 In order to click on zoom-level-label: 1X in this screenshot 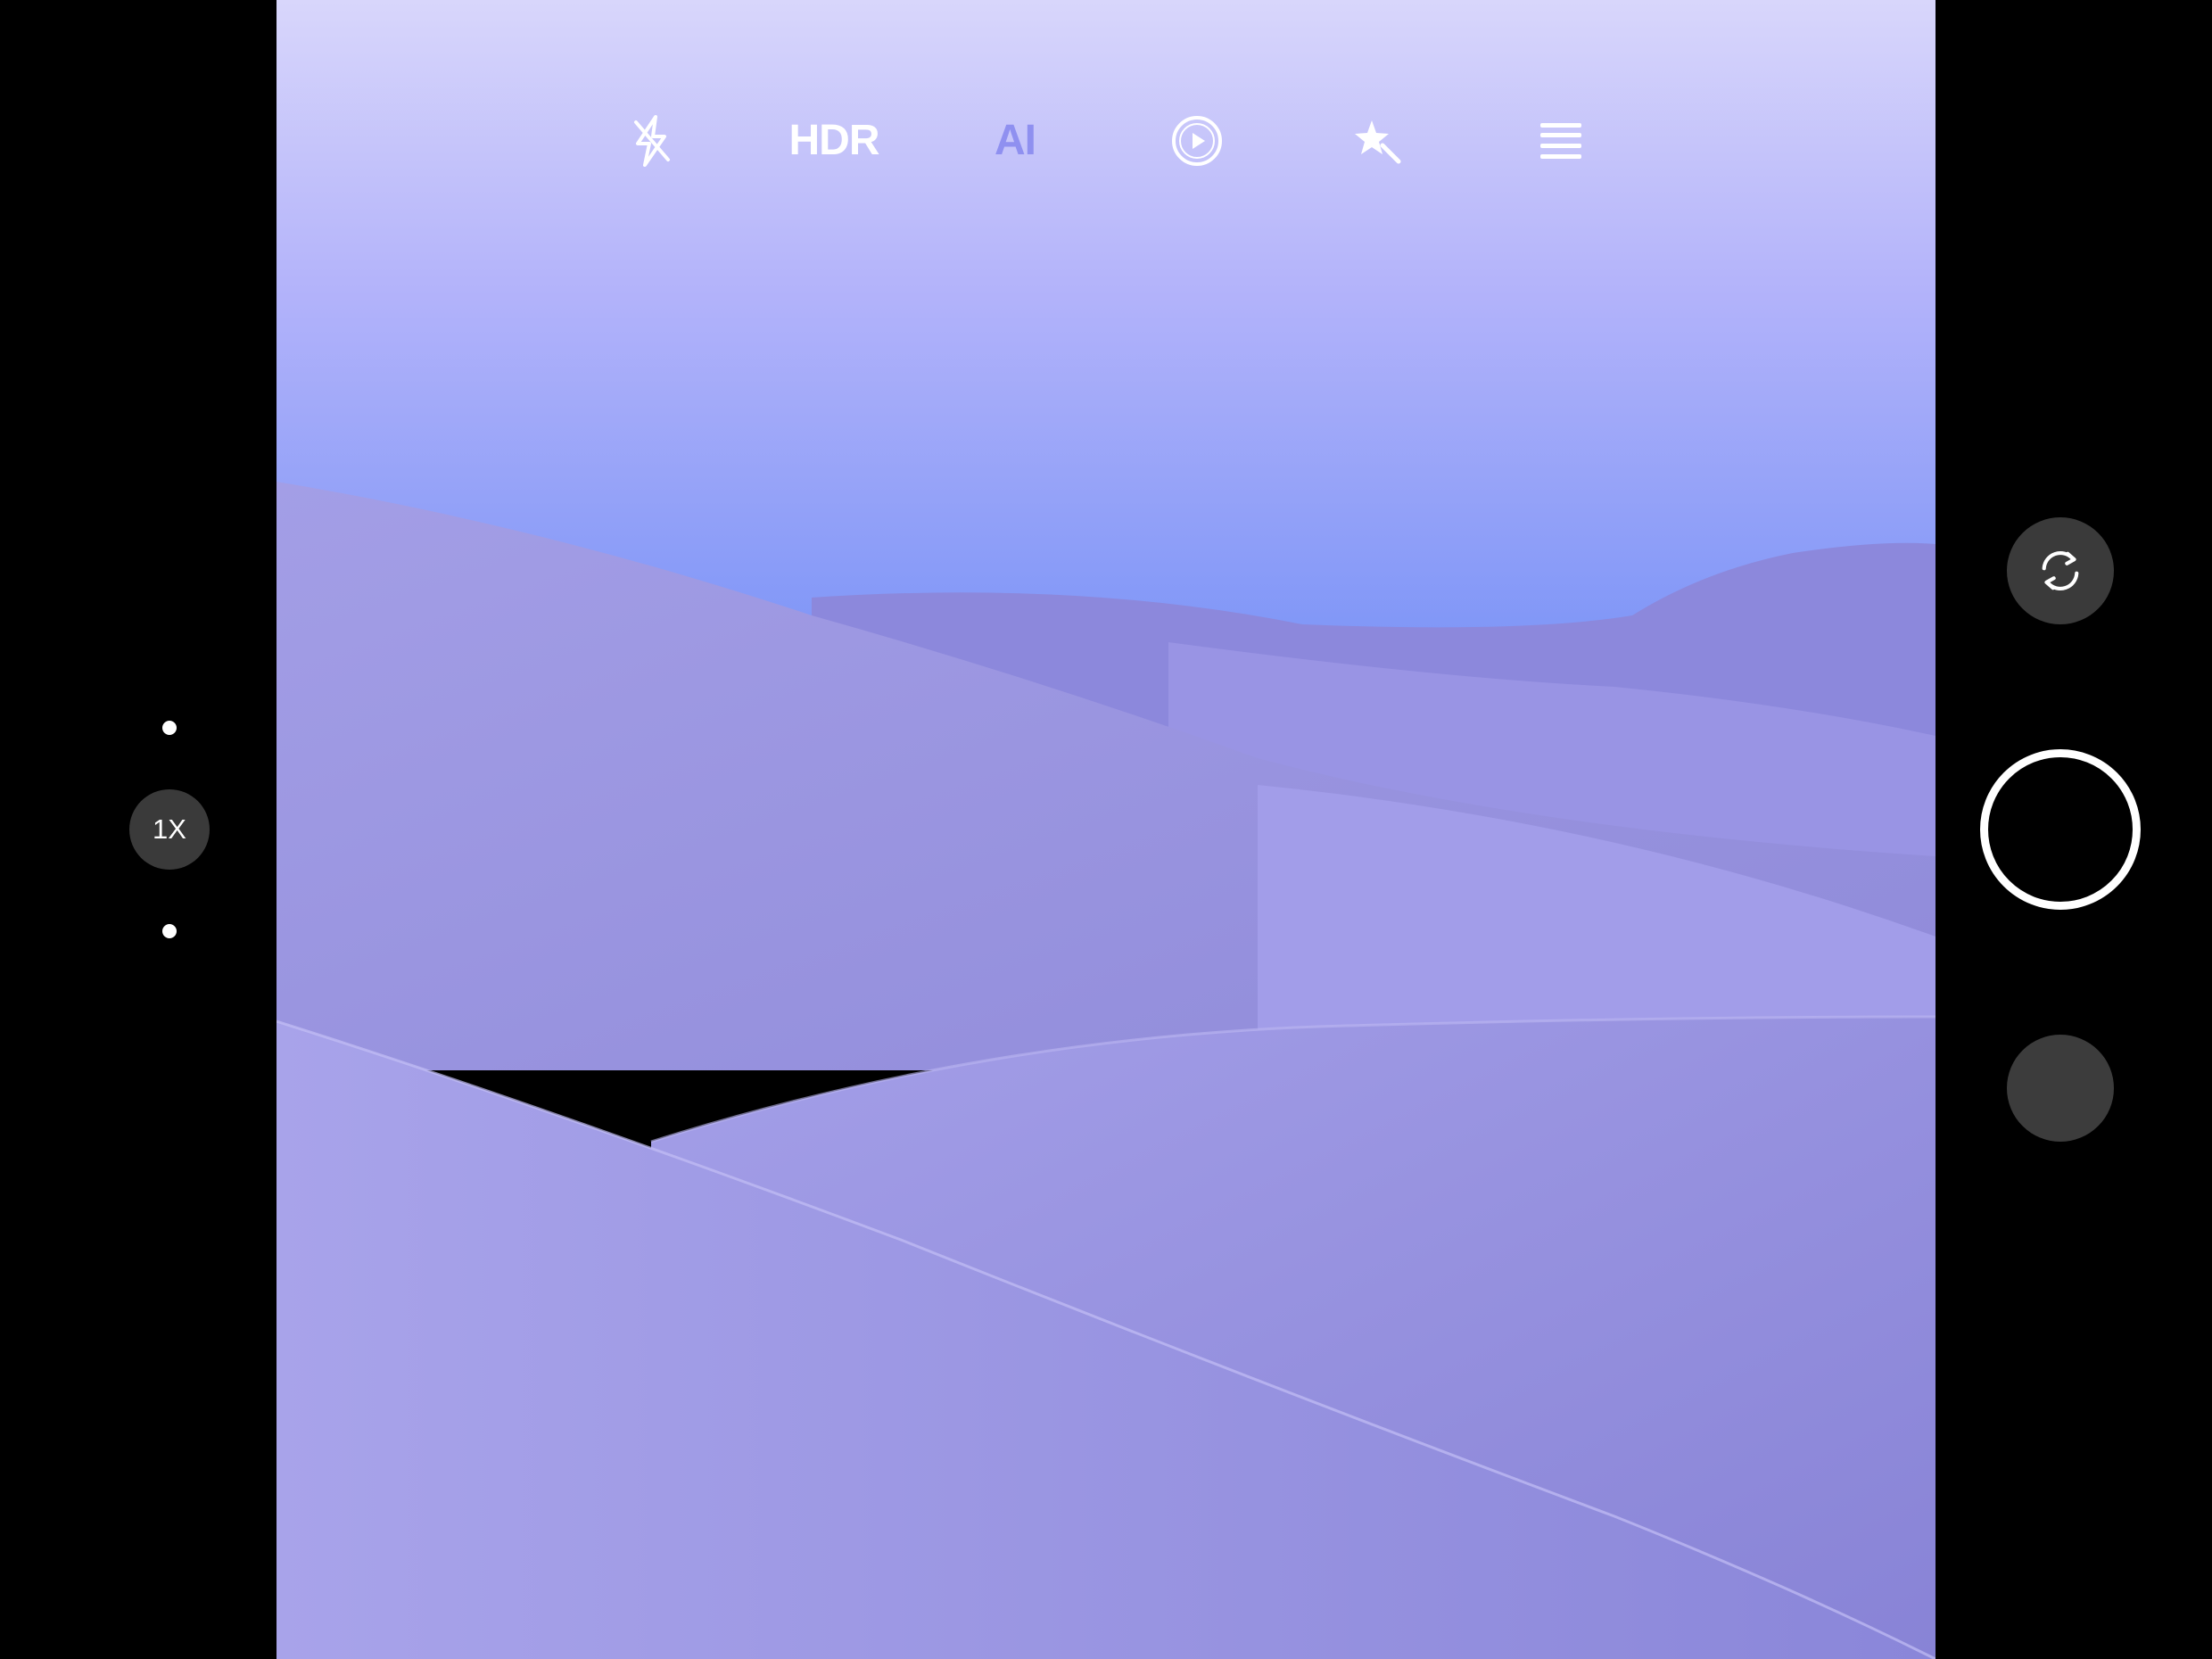, I will do `click(170, 829)`.